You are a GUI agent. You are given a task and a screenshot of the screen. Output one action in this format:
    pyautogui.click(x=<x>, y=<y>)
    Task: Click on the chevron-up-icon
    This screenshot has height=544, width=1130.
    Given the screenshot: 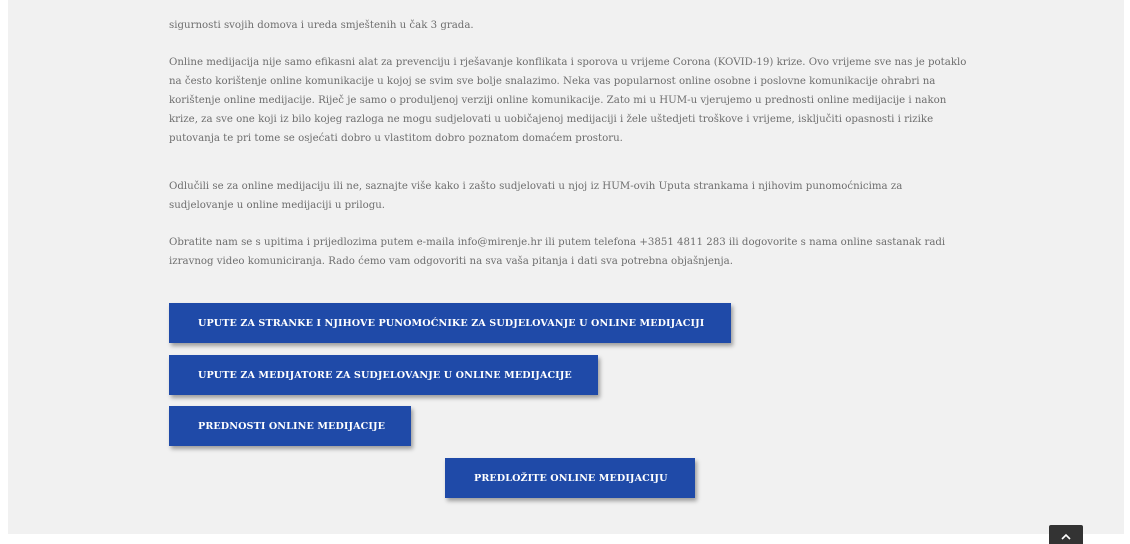 What is the action you would take?
    pyautogui.click(x=1066, y=536)
    